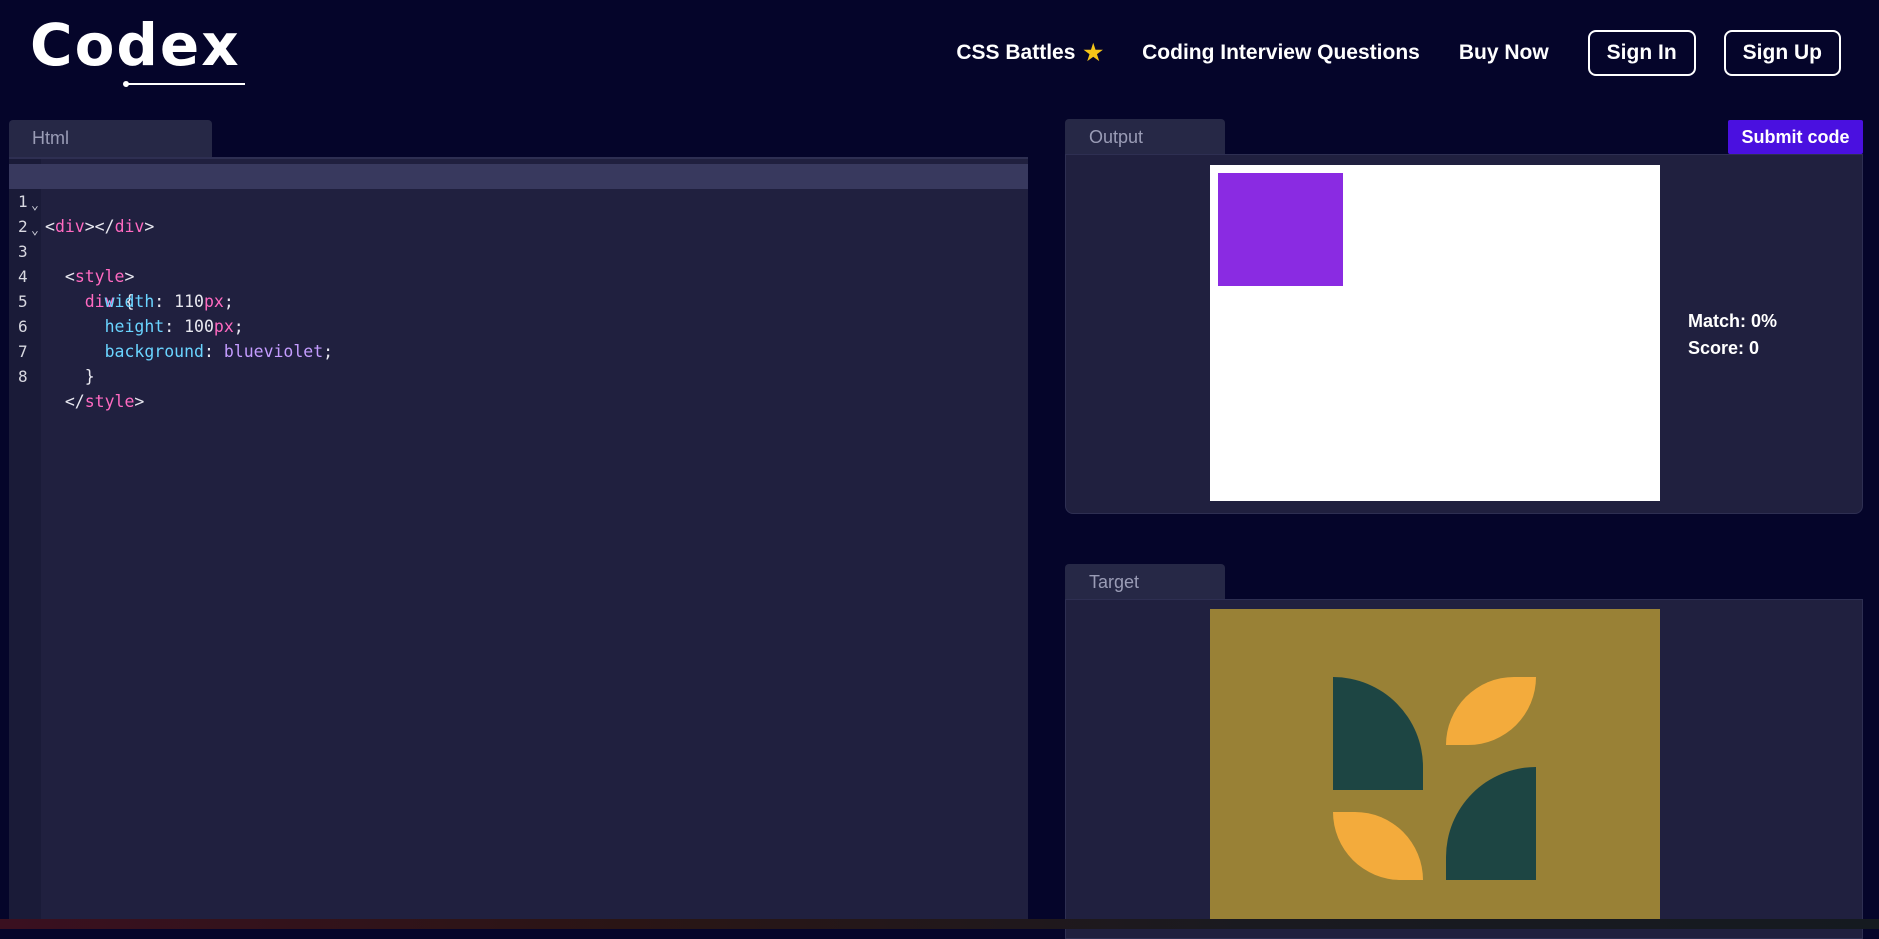  Describe the element at coordinates (1504, 53) in the screenshot. I see `nav-buy-now: Buy Now` at that location.